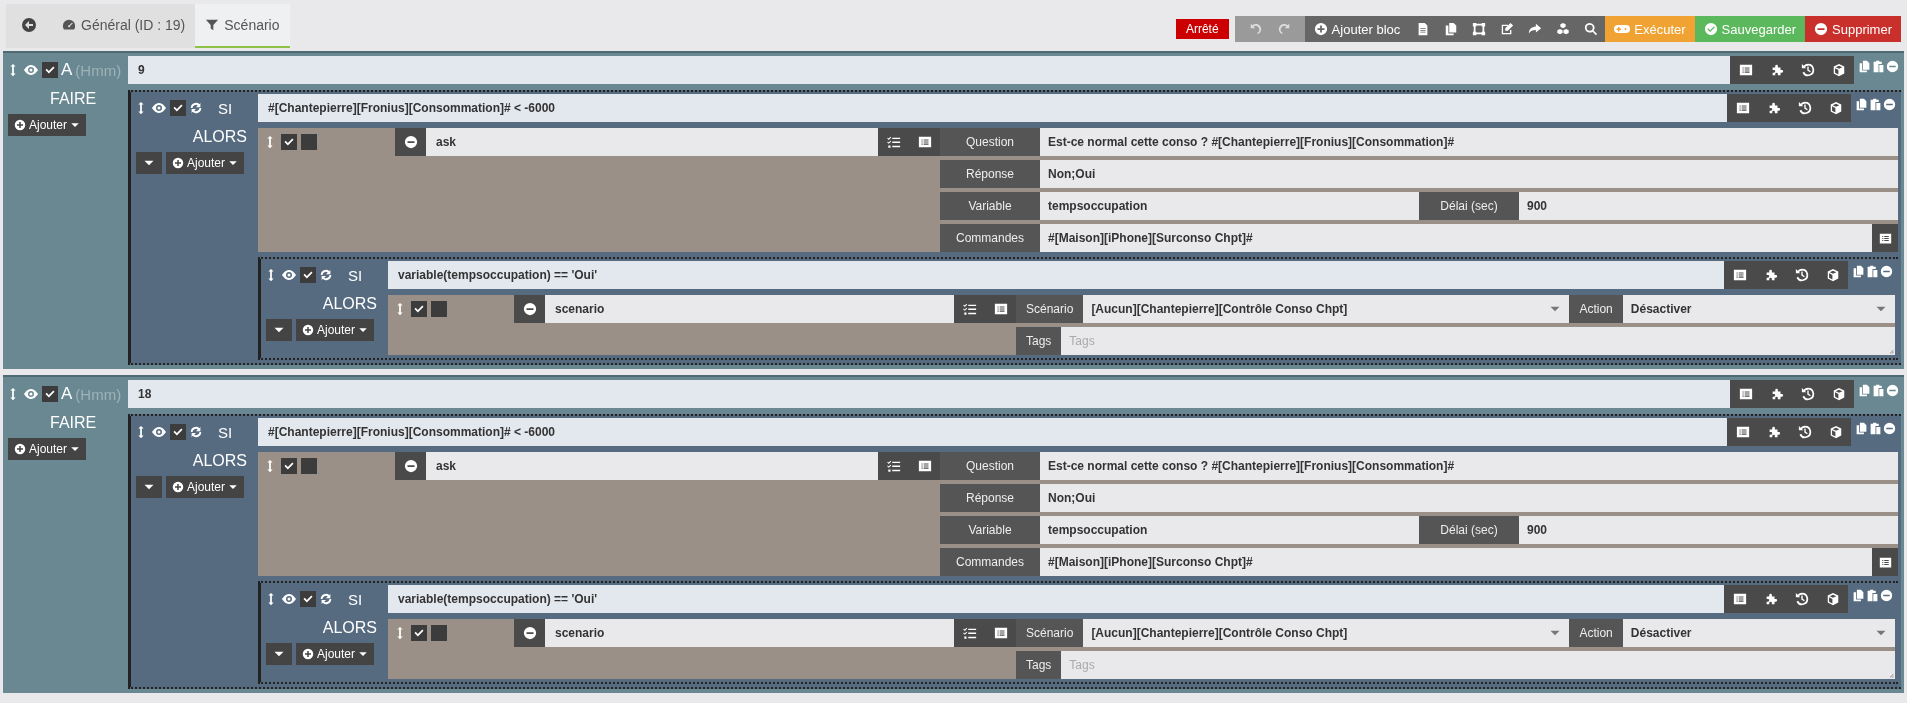 The height and width of the screenshot is (703, 1907). I want to click on time-field: 9, so click(929, 70).